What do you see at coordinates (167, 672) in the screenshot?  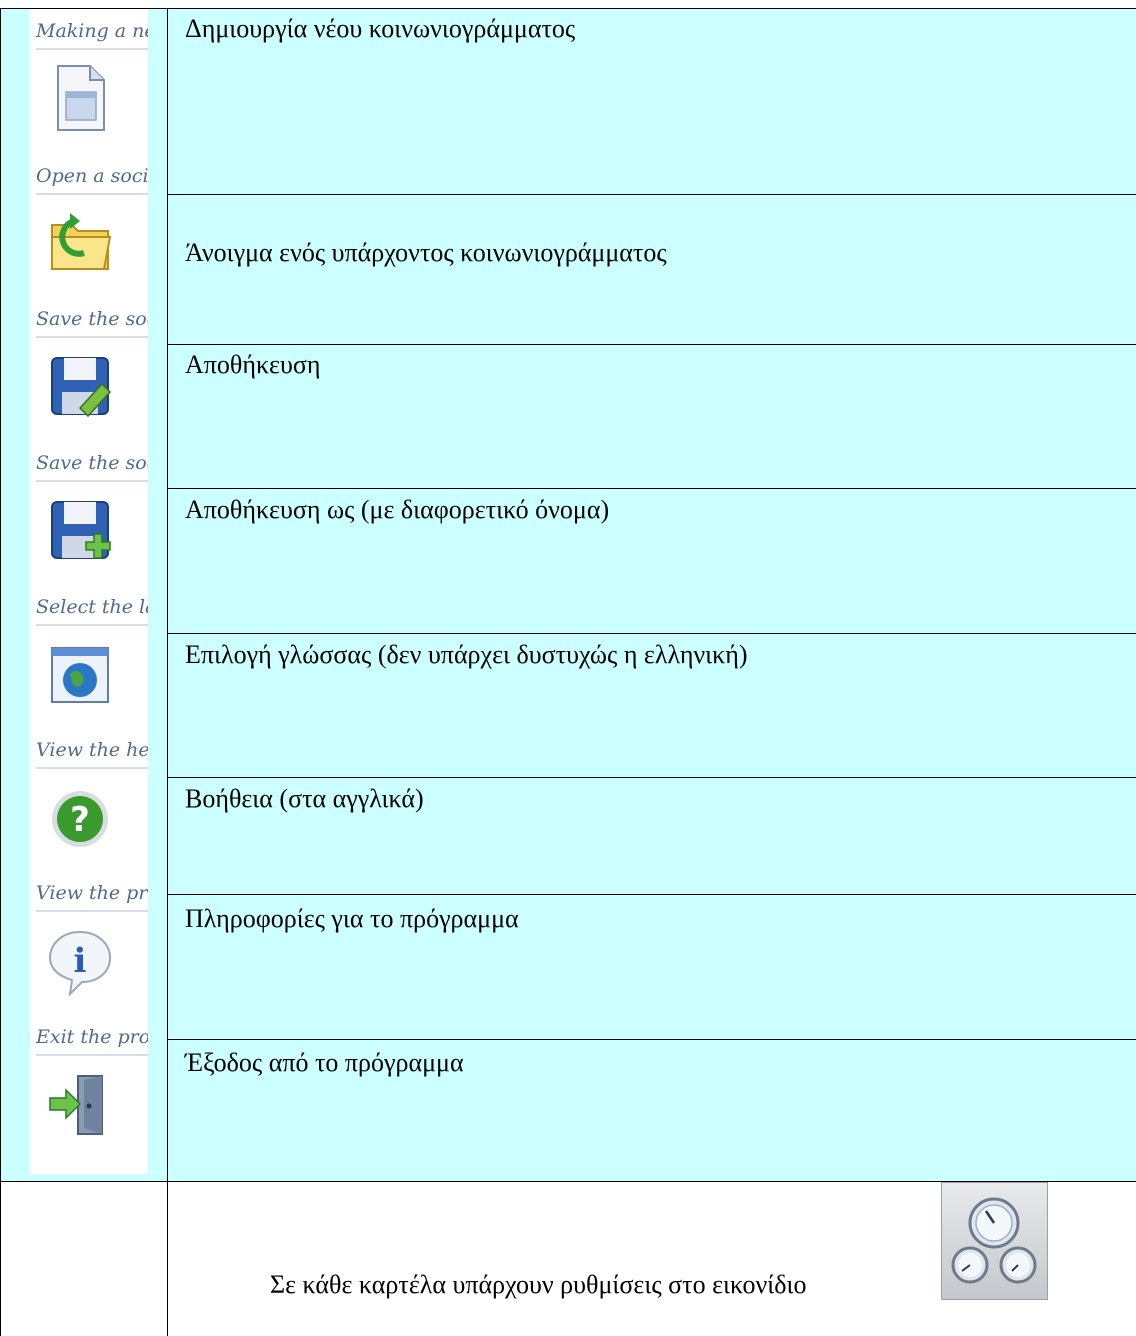 I see `column-separator` at bounding box center [167, 672].